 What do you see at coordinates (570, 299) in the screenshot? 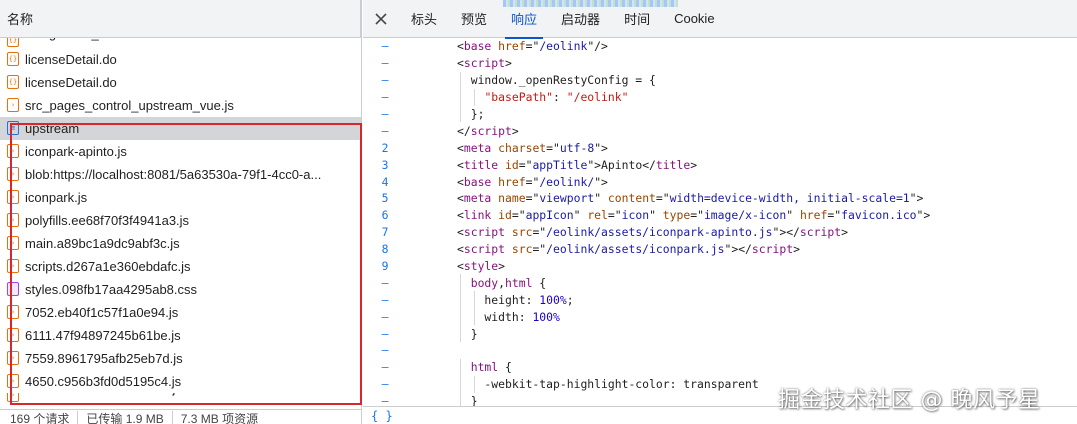
I see `code-token: ;` at bounding box center [570, 299].